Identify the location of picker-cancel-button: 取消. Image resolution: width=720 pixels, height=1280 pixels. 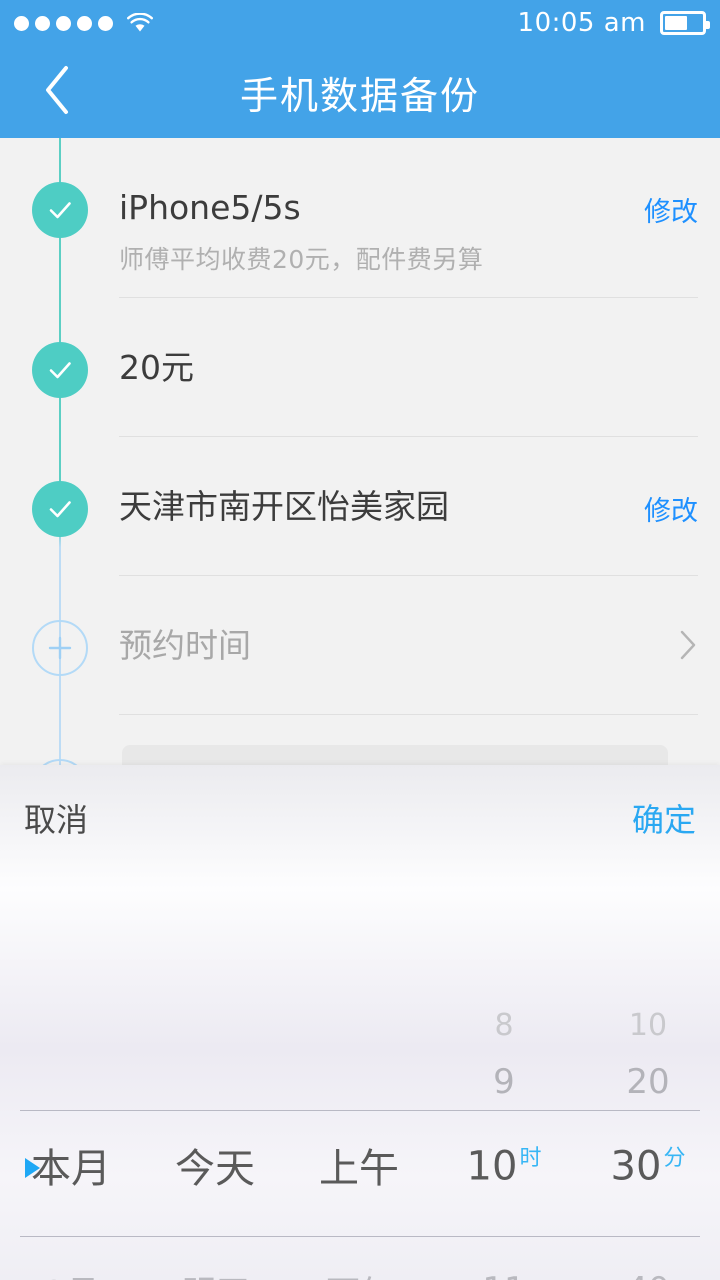
(56, 818).